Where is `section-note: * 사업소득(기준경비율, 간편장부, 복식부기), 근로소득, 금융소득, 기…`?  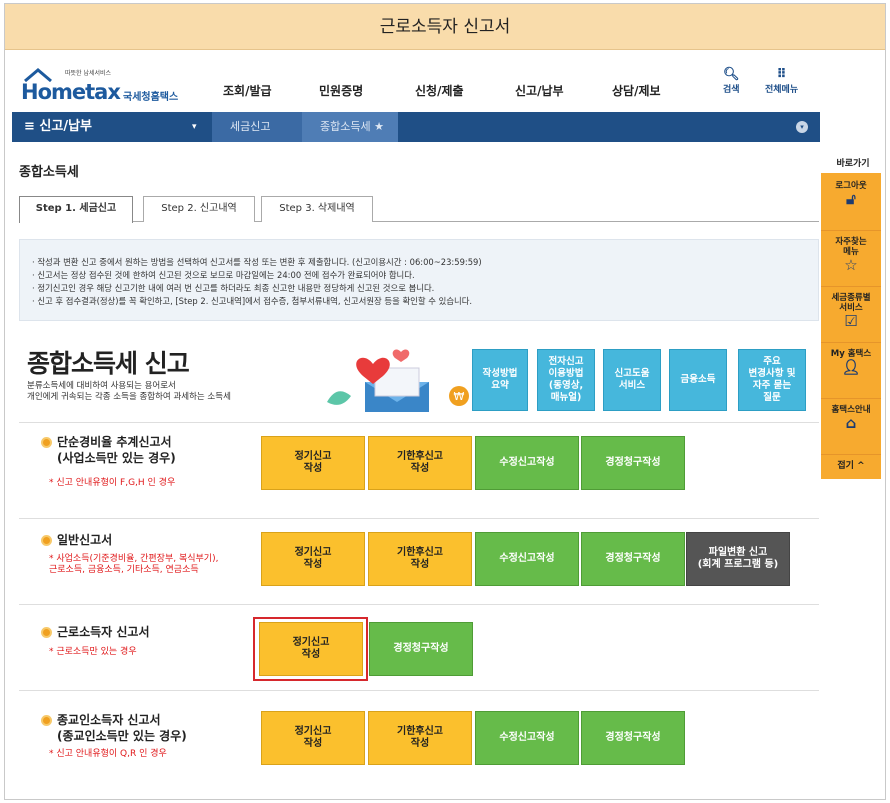 section-note: * 사업소득(기준경비율, 간편장부, 복식부기), 근로소득, 금융소득, 기… is located at coordinates (134, 564).